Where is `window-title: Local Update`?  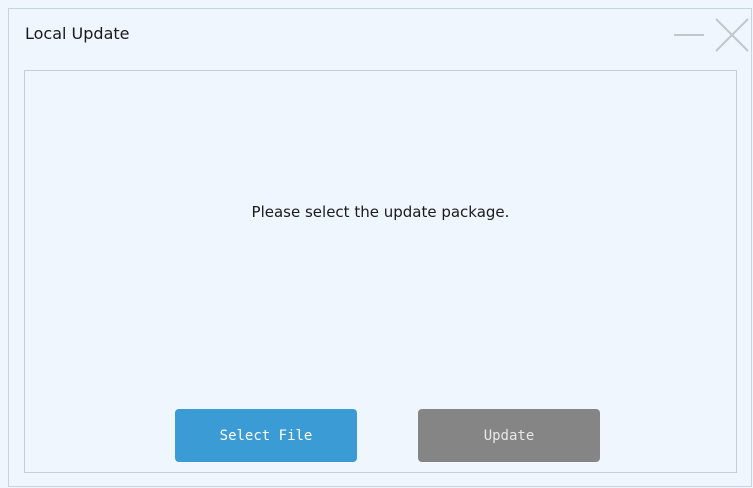 window-title: Local Update is located at coordinates (77, 33).